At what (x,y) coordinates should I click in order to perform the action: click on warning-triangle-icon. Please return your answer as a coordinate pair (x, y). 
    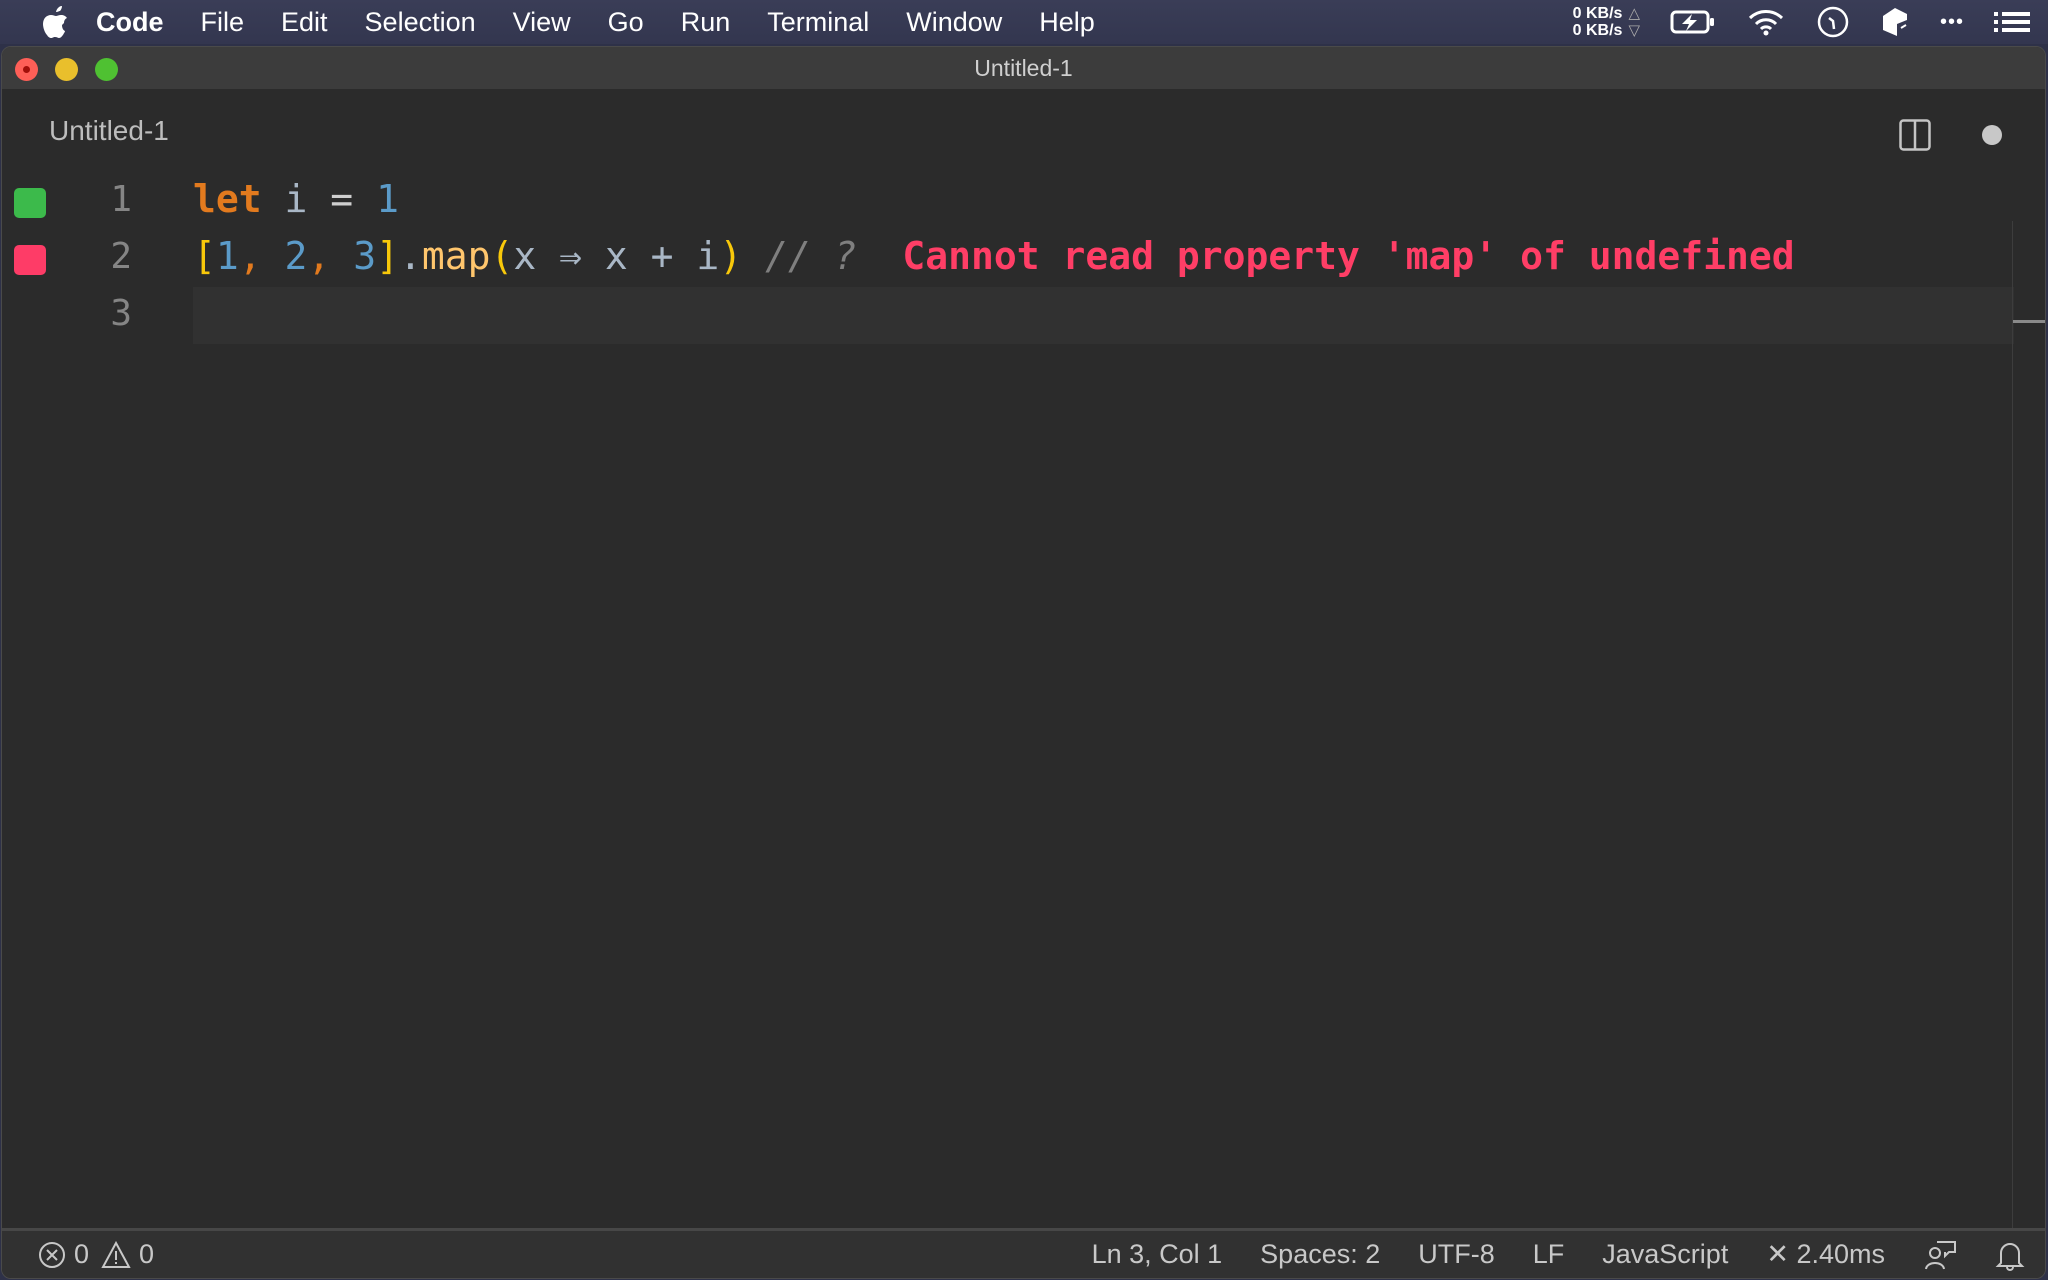
    Looking at the image, I should click on (116, 1254).